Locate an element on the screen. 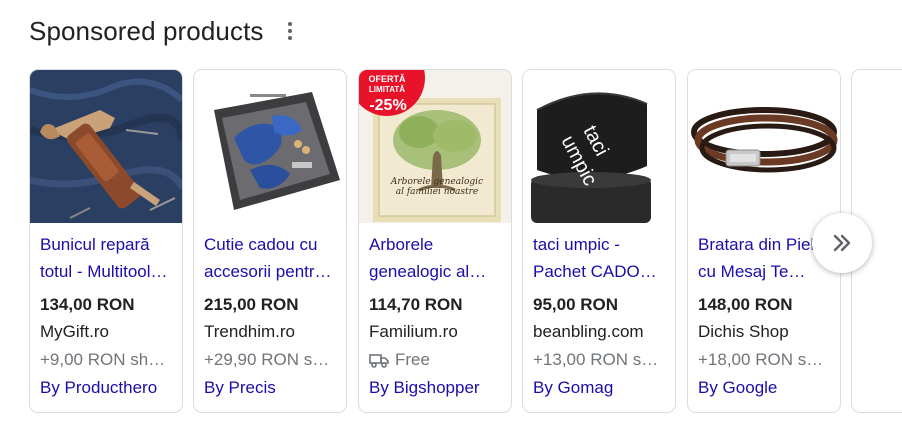 This screenshot has height=441, width=902. product-shipping: Free is located at coordinates (437, 360).